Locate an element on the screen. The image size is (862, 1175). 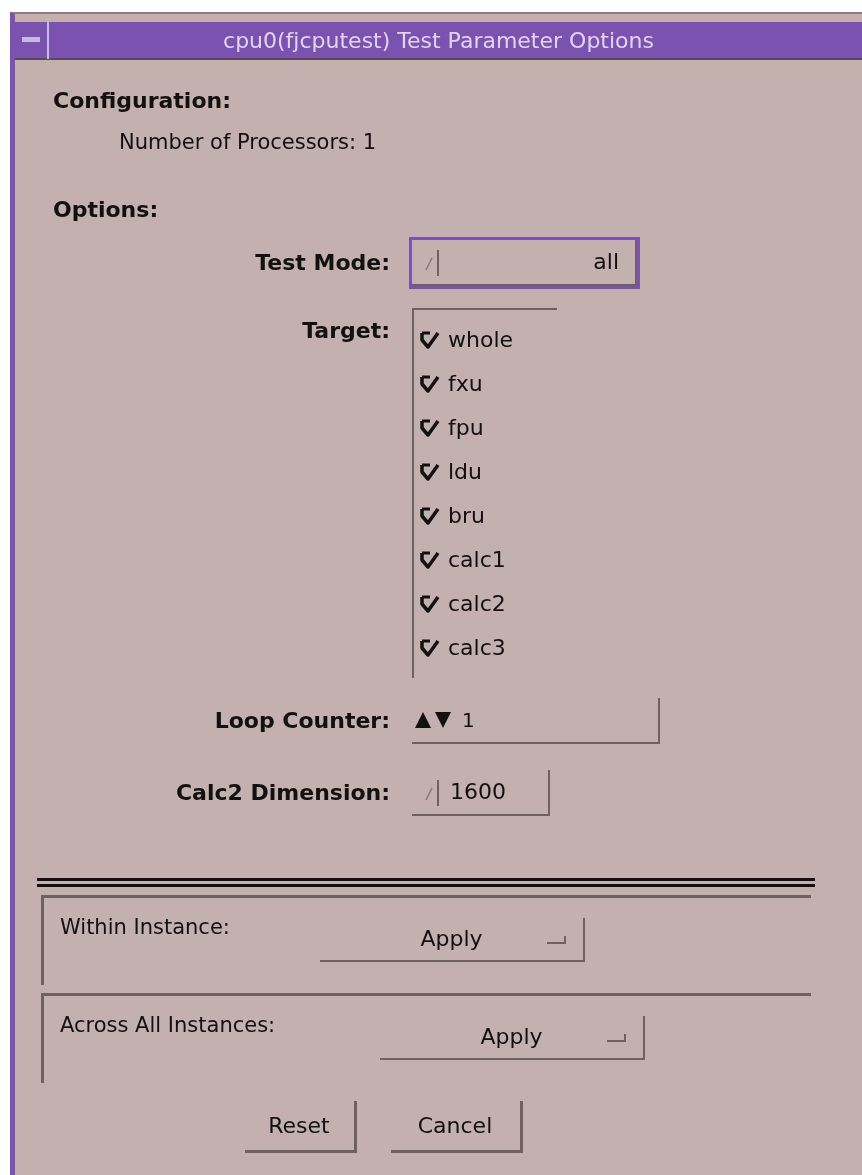
spin-arrows-icon is located at coordinates (434, 719).